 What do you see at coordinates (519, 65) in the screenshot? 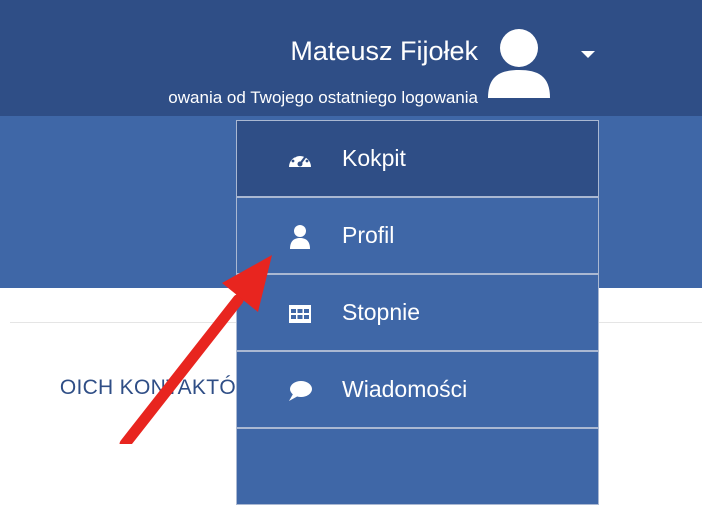
I see `user-avatar-icon` at bounding box center [519, 65].